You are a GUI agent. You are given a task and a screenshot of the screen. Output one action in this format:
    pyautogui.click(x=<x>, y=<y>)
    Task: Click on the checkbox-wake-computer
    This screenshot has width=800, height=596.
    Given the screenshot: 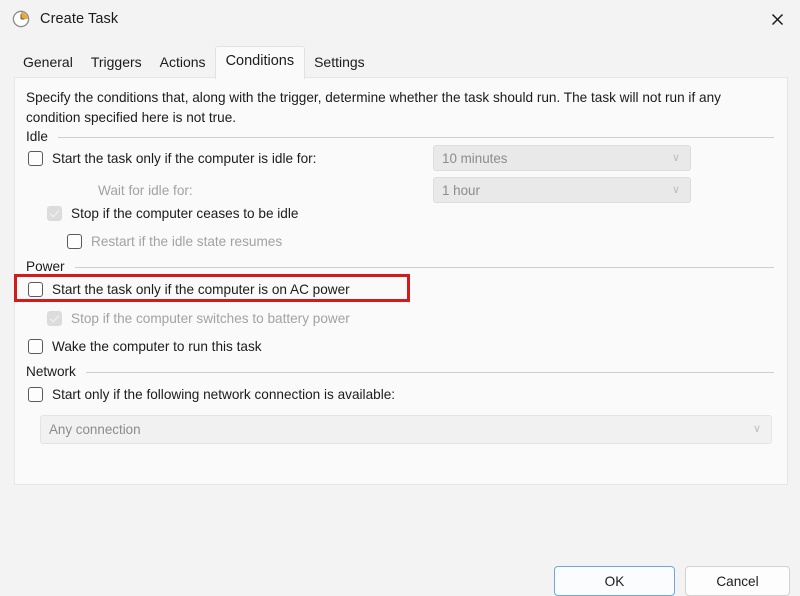 What is the action you would take?
    pyautogui.click(x=35, y=346)
    